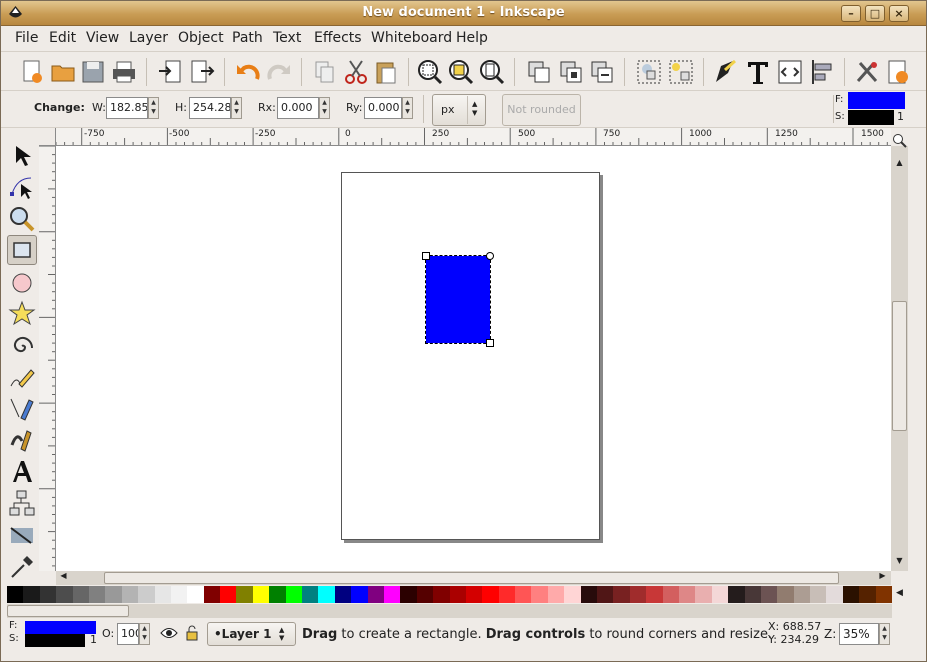 Image resolution: width=927 pixels, height=662 pixels. I want to click on unit-selector: px ▲ ▼, so click(459, 110).